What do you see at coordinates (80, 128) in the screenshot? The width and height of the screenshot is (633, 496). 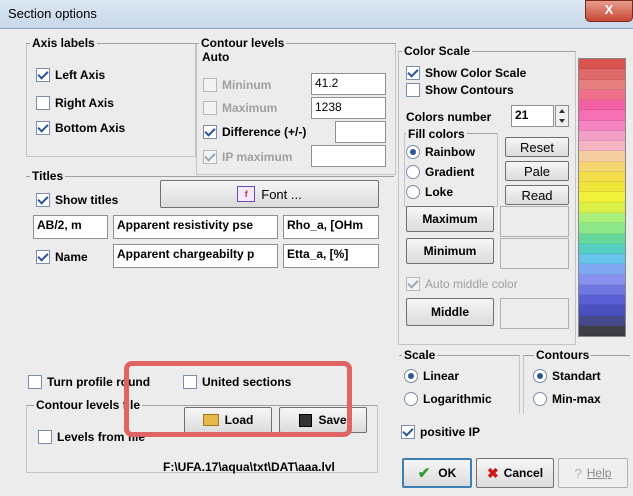 I see `bottom-axis-checkbox: Bottom Axis` at bounding box center [80, 128].